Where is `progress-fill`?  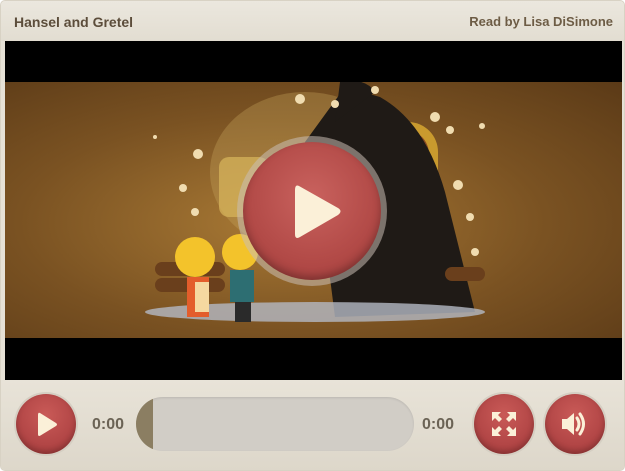
progress-fill is located at coordinates (144, 424).